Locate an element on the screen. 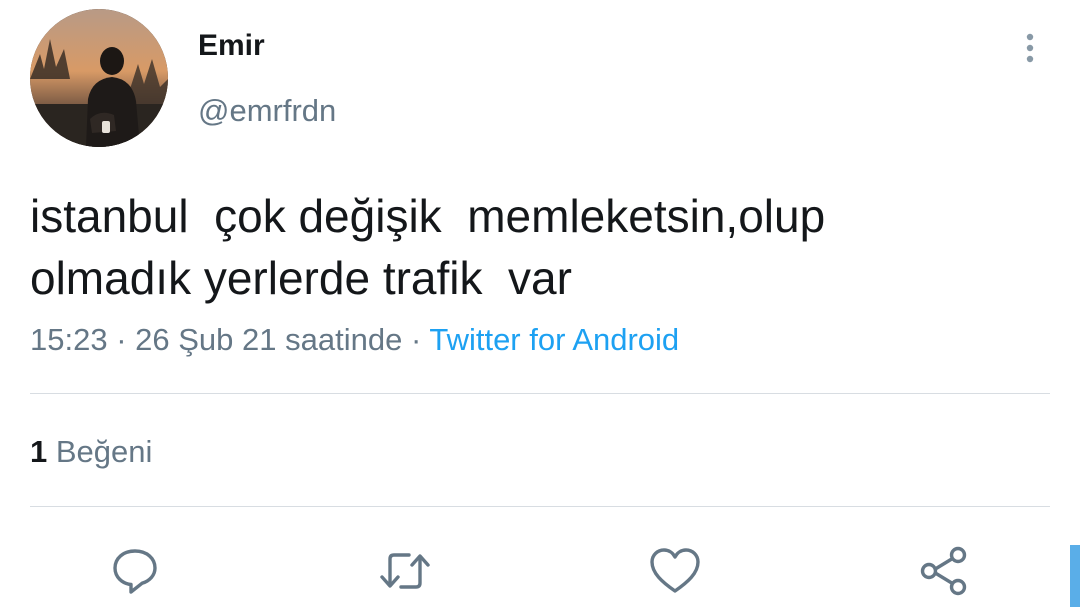 The image size is (1080, 607). avatar is located at coordinates (99, 78).